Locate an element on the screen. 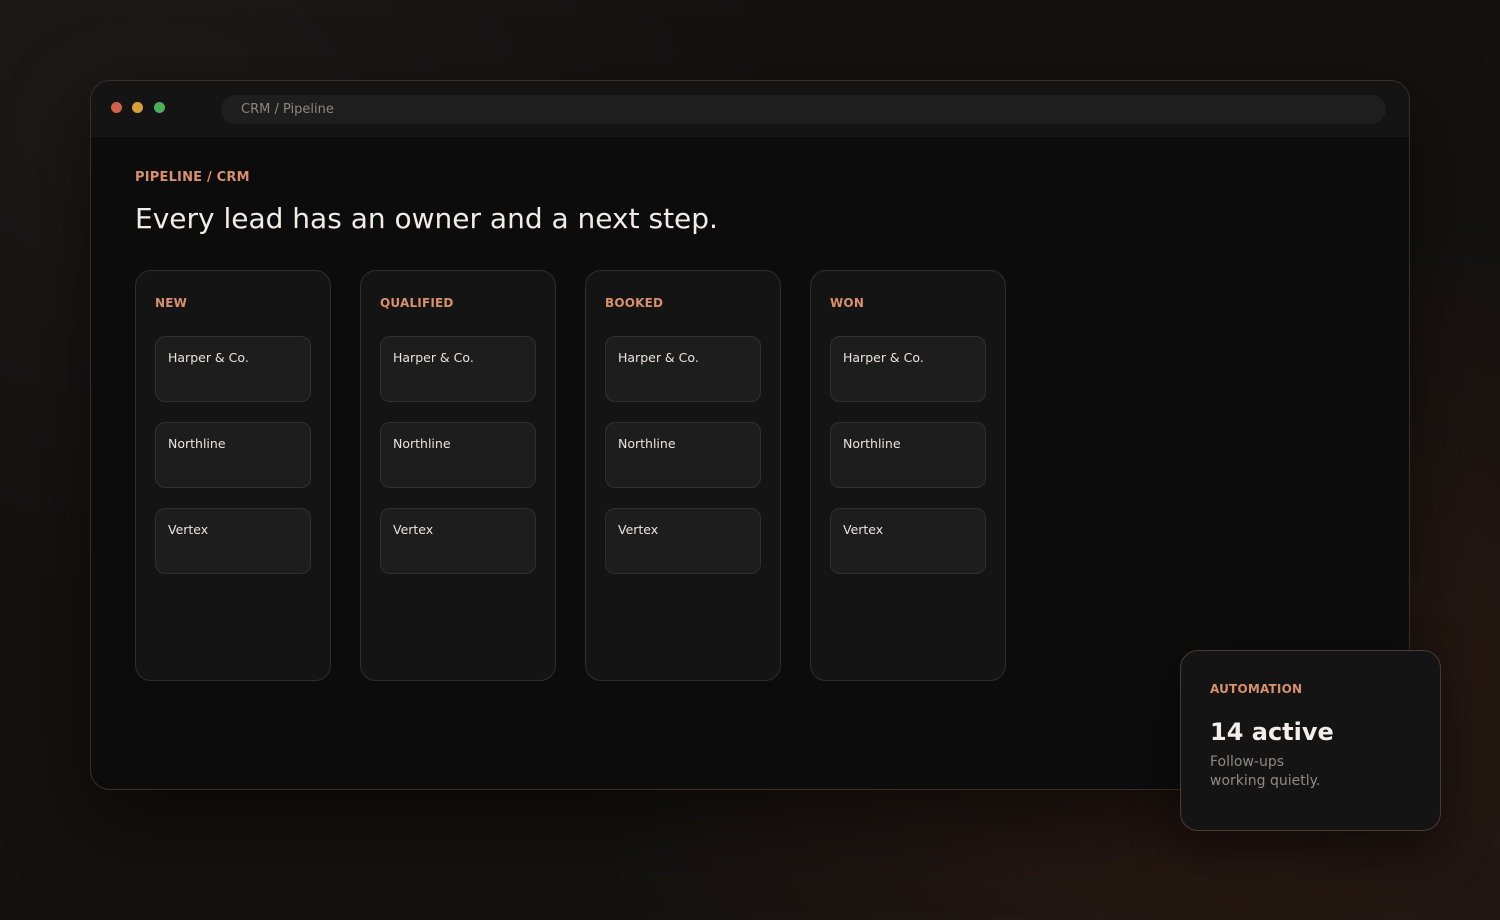  column-won: WON Harper & Co. Northline Vertex is located at coordinates (908, 475).